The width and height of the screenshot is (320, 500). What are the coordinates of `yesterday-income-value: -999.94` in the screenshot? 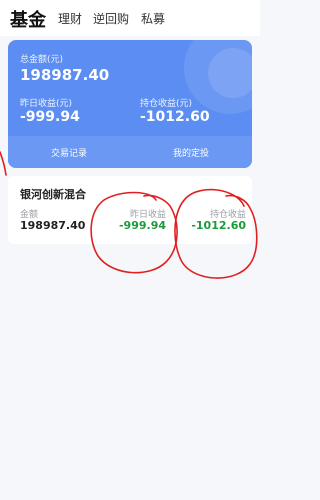 It's located at (50, 117).